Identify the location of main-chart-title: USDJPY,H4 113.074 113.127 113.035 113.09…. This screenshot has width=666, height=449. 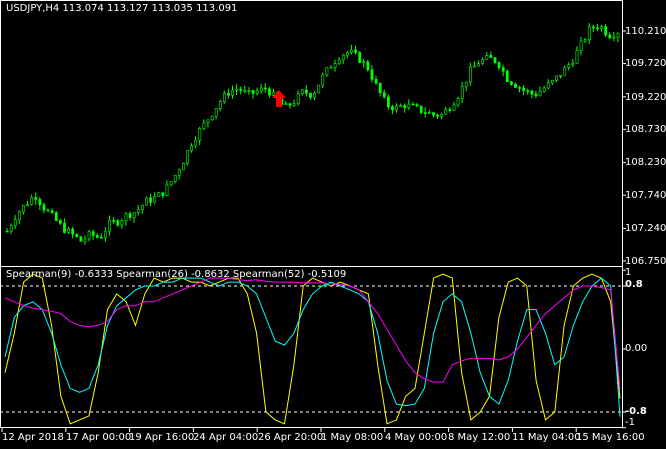
(122, 8).